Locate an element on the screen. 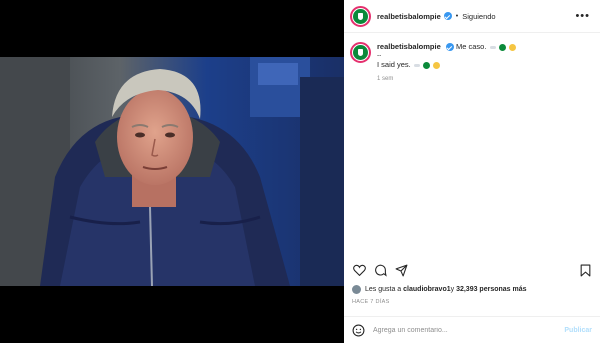 The image size is (600, 343). smiley-icon is located at coordinates (358, 330).